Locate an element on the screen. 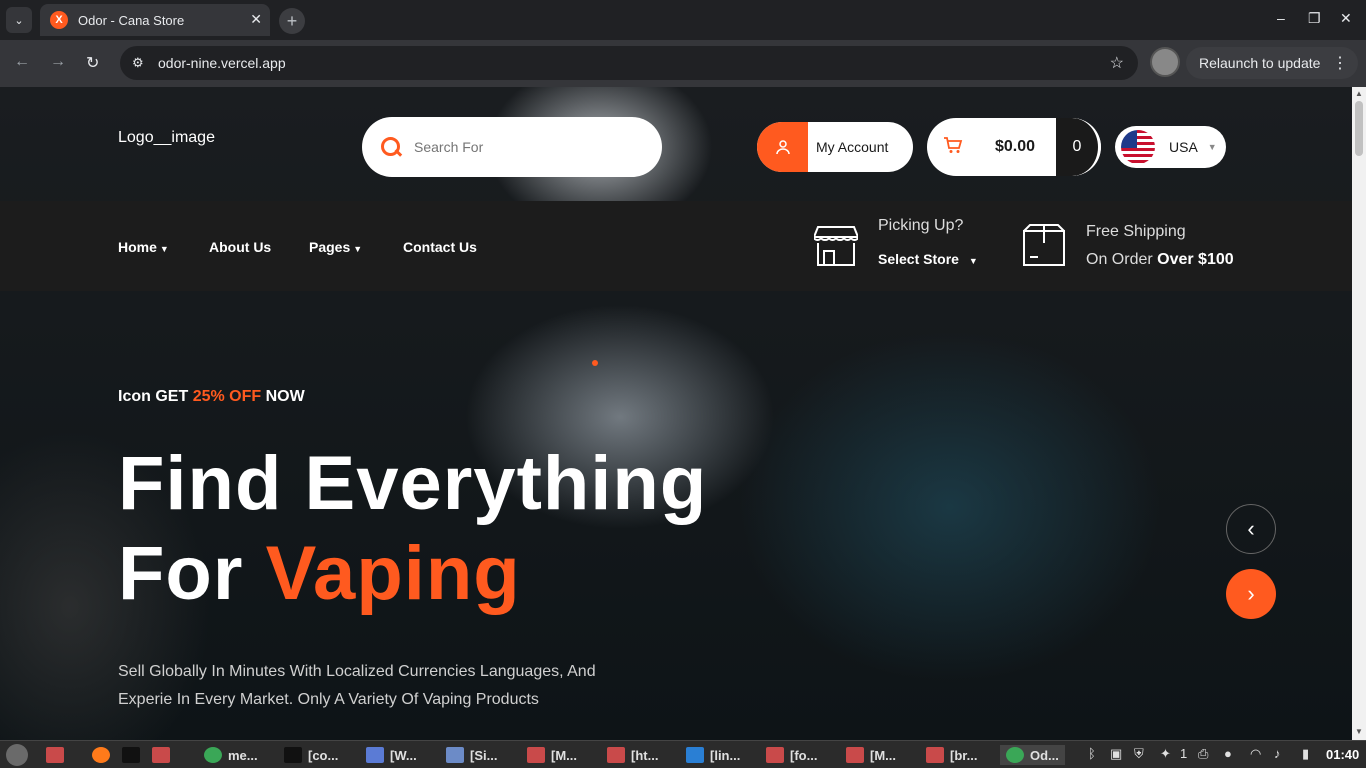 The image size is (1366, 768). battery-icon: ▮ is located at coordinates (1305, 754).